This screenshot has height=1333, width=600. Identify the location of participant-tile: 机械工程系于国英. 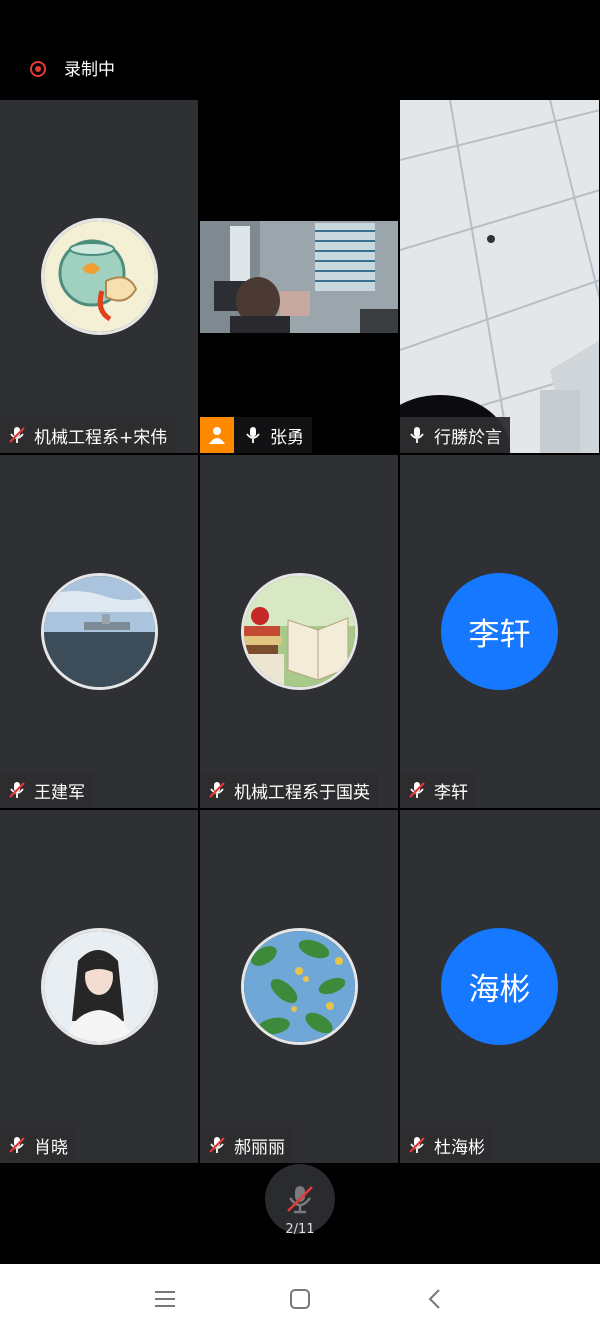
(299, 632).